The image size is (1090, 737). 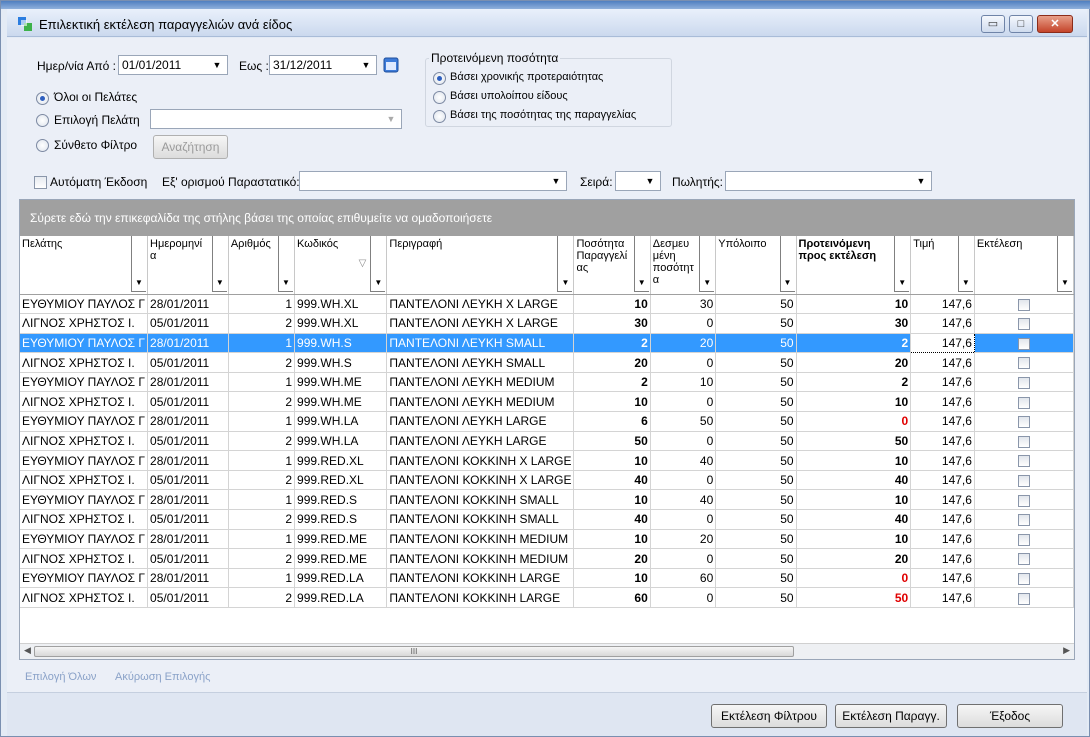 What do you see at coordinates (439, 97) in the screenshot?
I see `radio-item-balance` at bounding box center [439, 97].